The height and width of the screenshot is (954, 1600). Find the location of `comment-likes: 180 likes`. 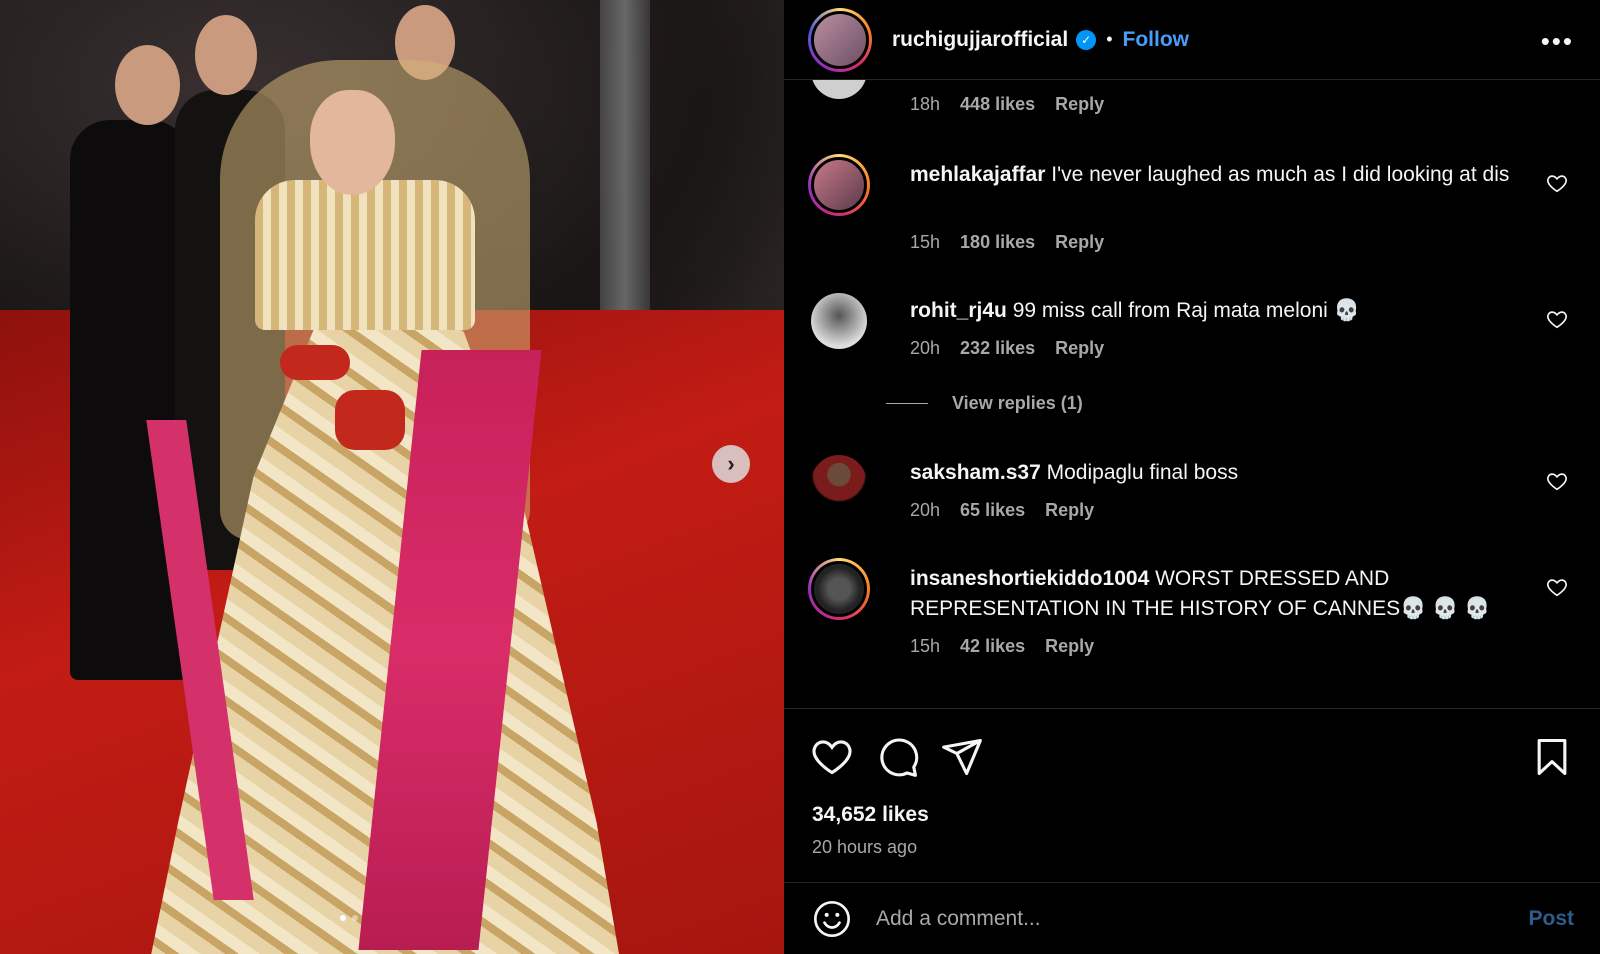

comment-likes: 180 likes is located at coordinates (997, 242).